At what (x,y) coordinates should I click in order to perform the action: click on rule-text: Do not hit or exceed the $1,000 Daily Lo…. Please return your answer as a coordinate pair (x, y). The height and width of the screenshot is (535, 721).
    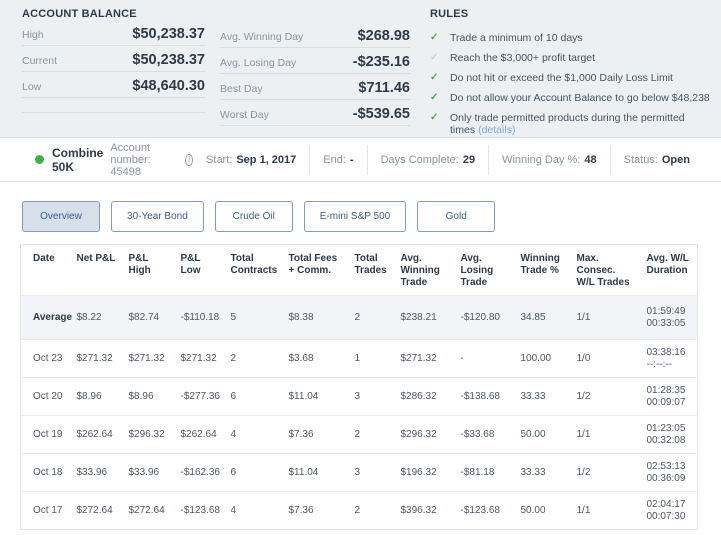
    Looking at the image, I should click on (561, 78).